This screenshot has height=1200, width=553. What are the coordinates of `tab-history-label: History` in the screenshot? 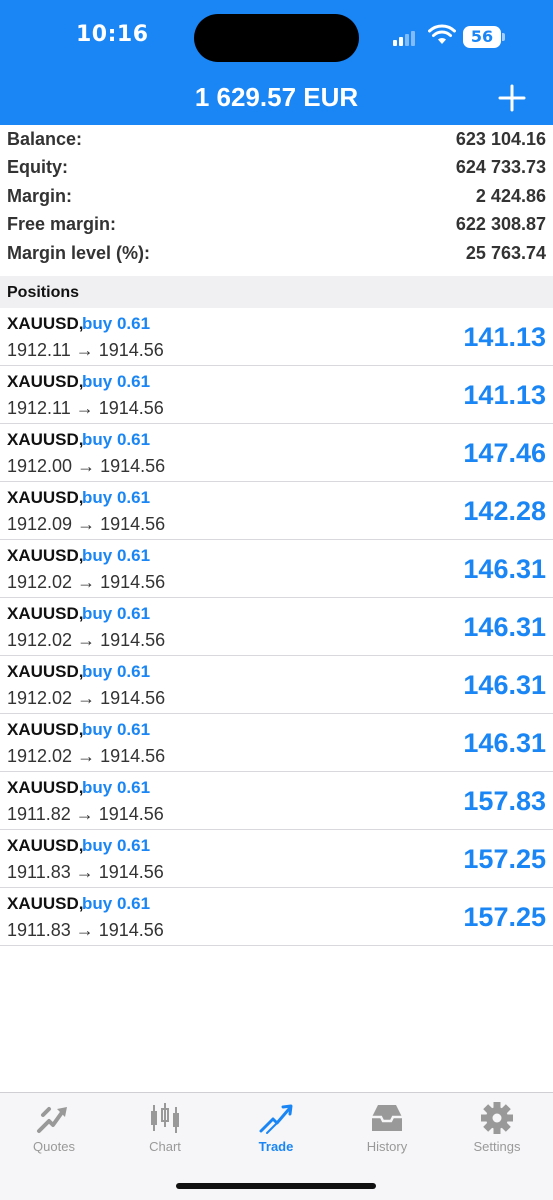 It's located at (387, 1146).